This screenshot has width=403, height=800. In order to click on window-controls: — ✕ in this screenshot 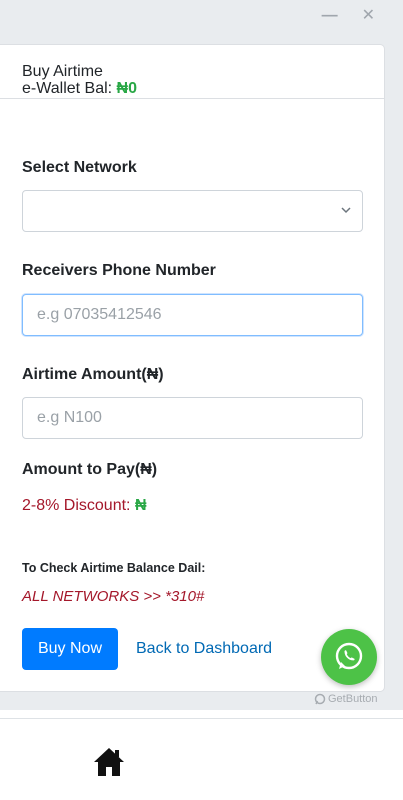, I will do `click(348, 16)`.